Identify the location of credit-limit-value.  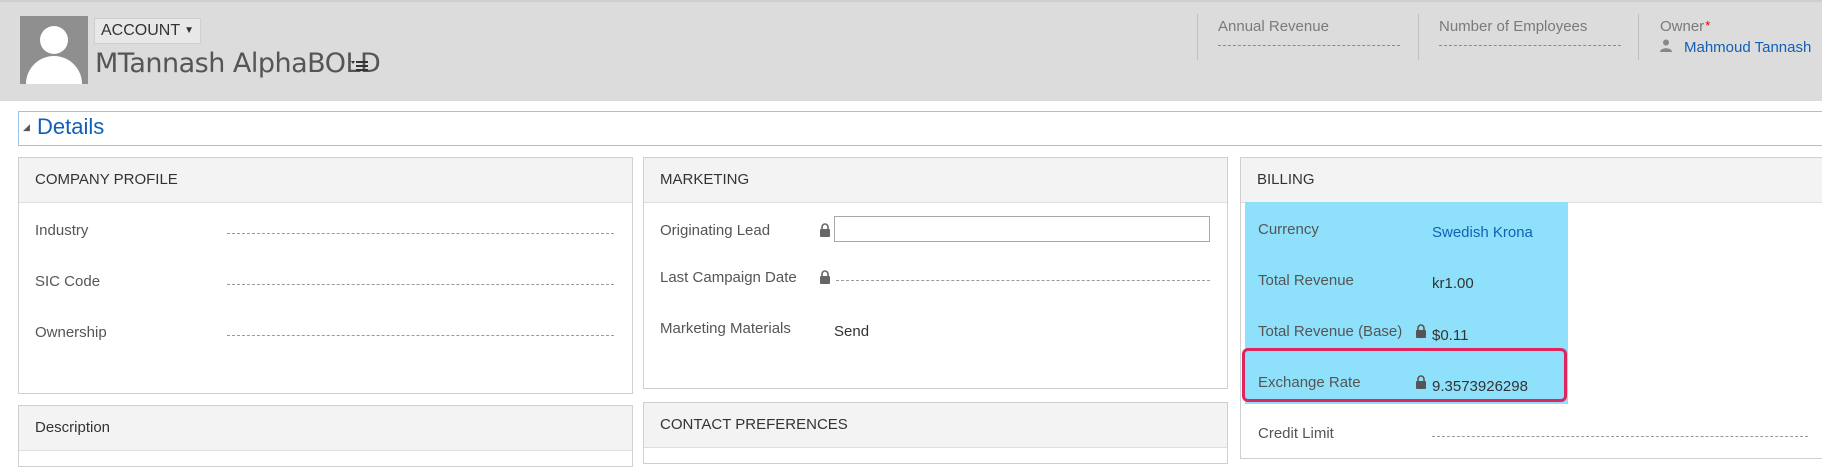
(1620, 436).